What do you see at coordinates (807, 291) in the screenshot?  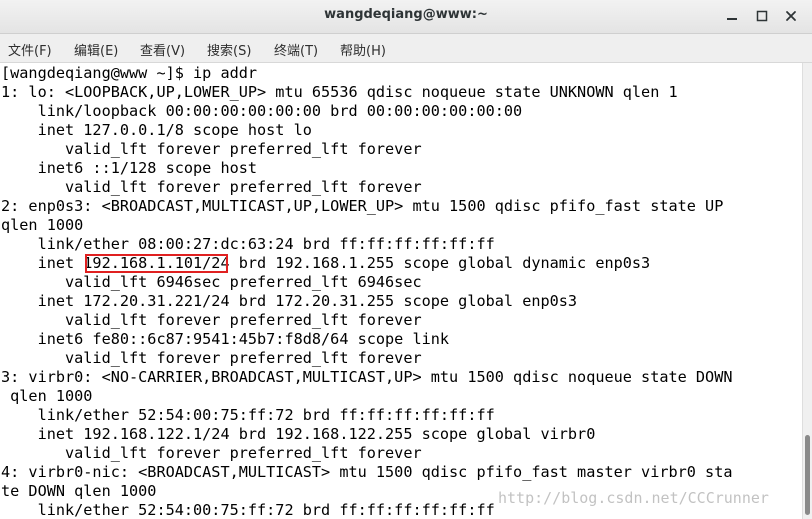 I see `terminal-scrollbar` at bounding box center [807, 291].